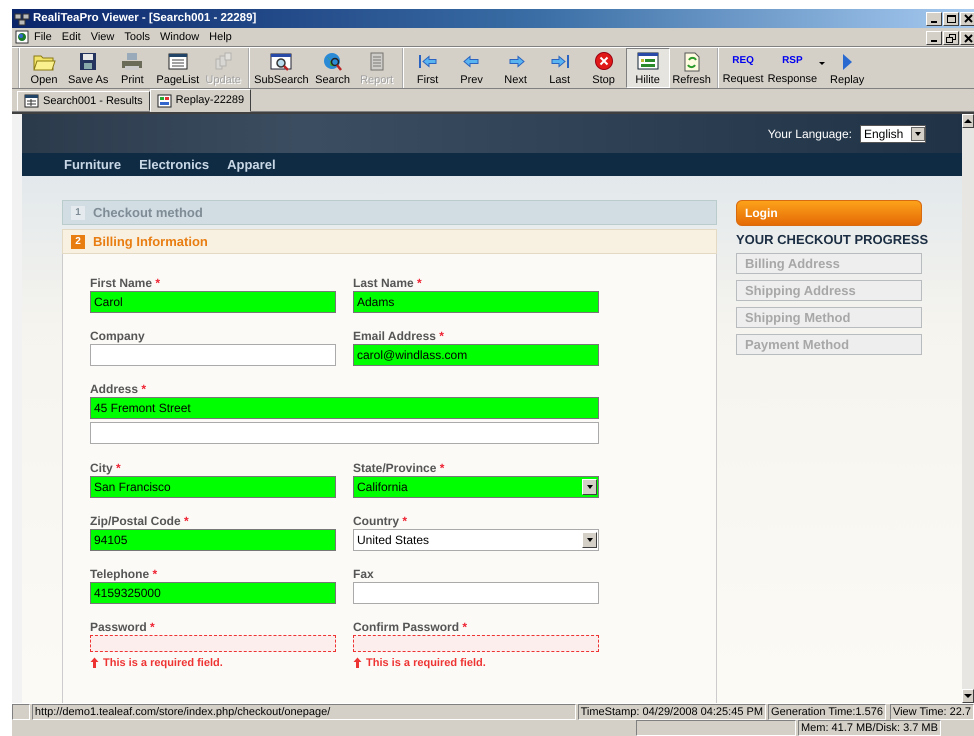 Image resolution: width=974 pixels, height=736 pixels. I want to click on input-field: carol@windlass.com, so click(476, 355).